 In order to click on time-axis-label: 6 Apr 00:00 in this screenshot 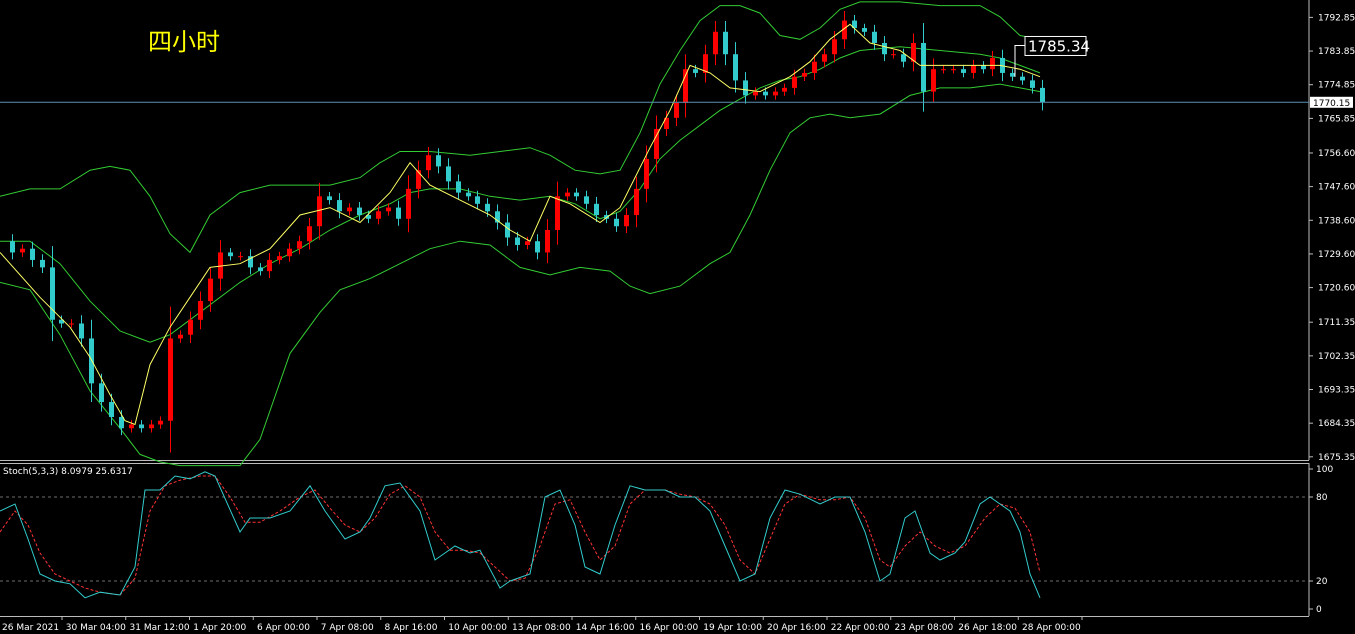, I will do `click(283, 628)`.